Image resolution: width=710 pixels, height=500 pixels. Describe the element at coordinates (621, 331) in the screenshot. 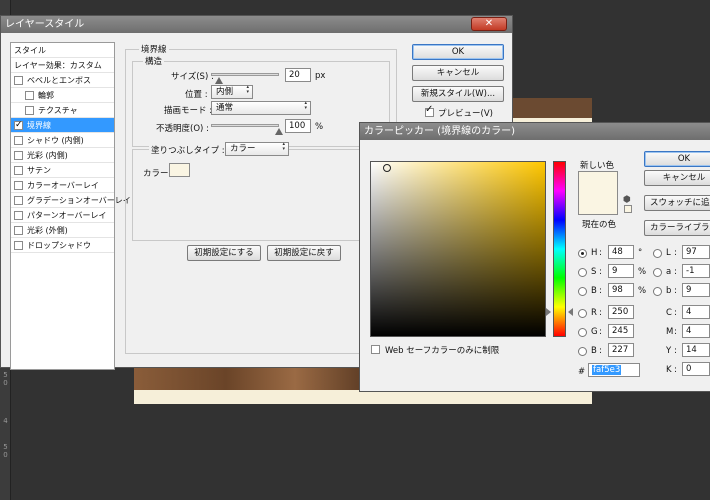

I see `g-input: 245` at that location.